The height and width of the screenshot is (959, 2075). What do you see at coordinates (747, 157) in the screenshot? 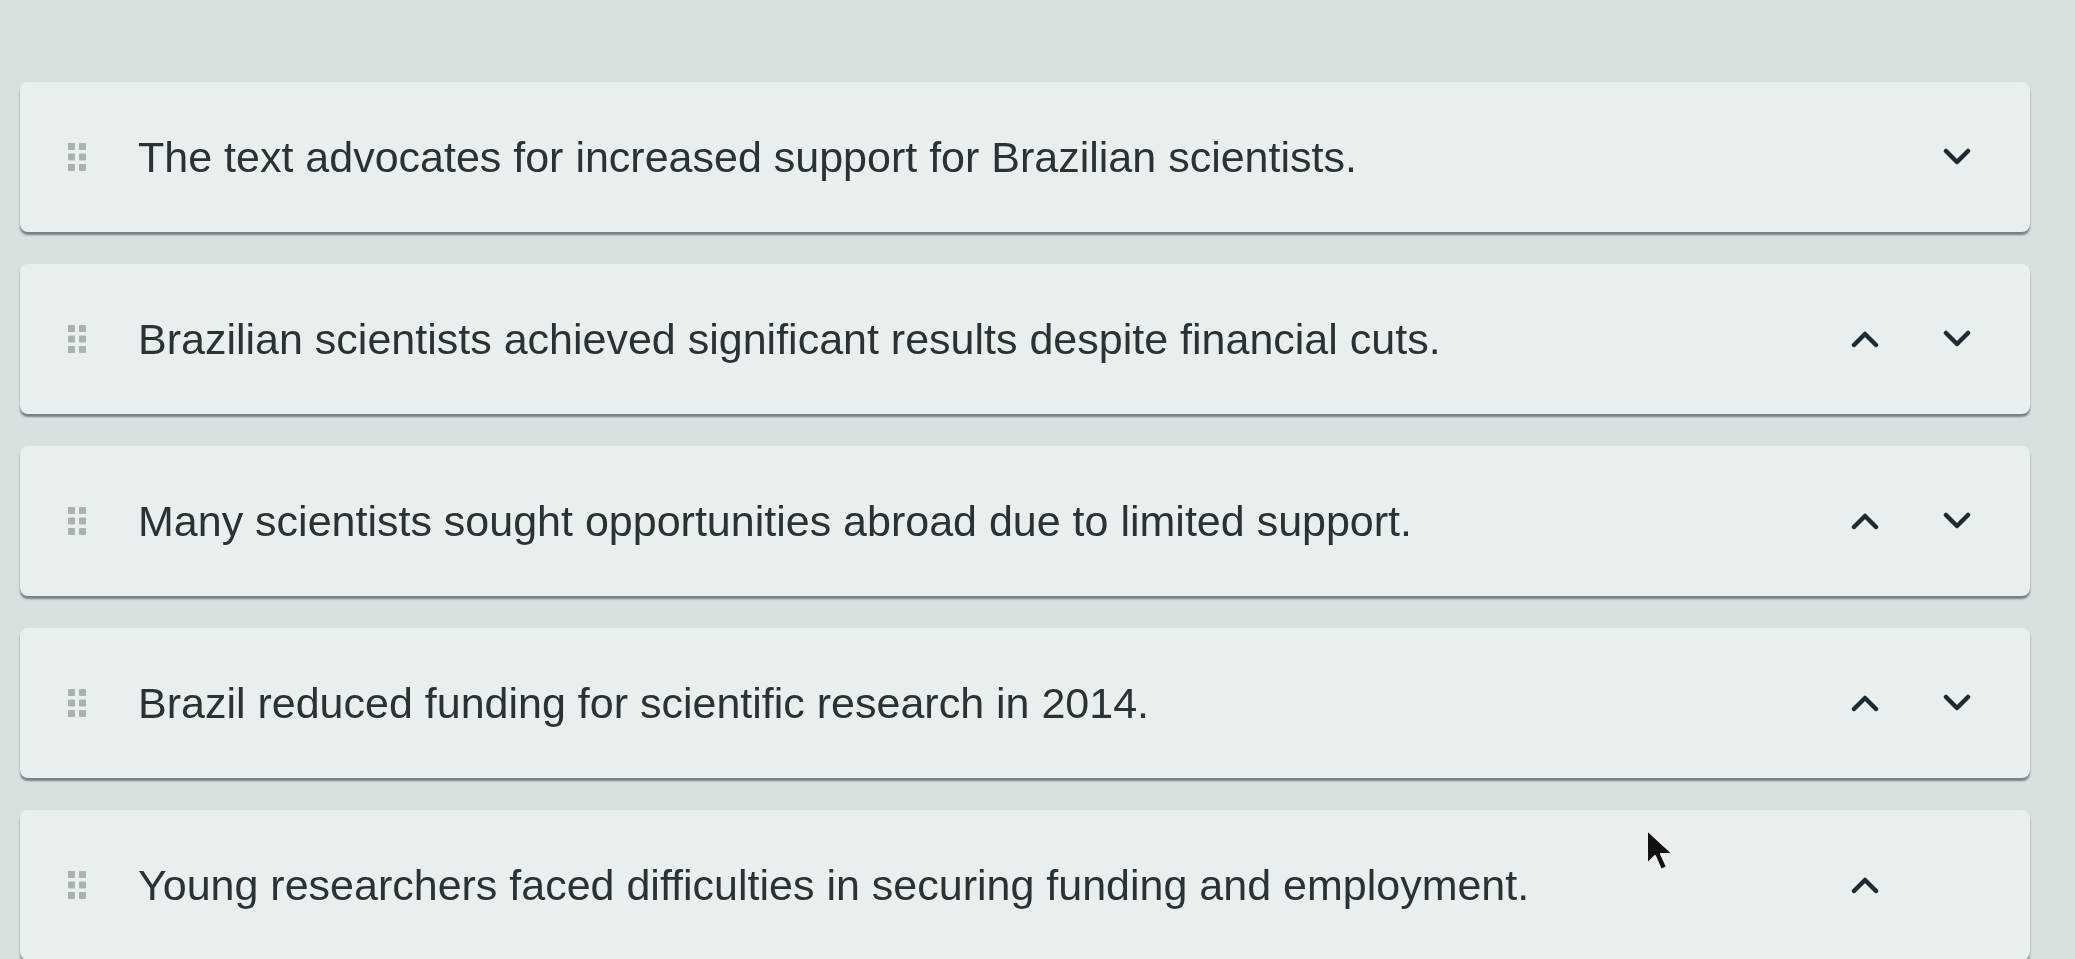
I see `item-text: The text advocates for increased support for Brazilian scientists.` at bounding box center [747, 157].